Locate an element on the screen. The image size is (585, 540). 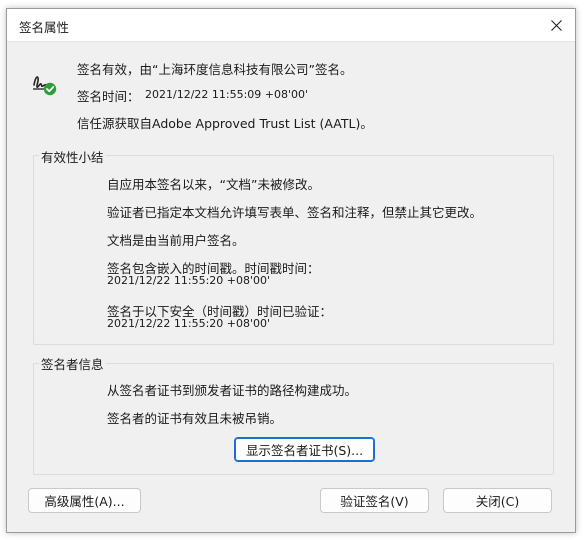
close-window-button is located at coordinates (556, 25).